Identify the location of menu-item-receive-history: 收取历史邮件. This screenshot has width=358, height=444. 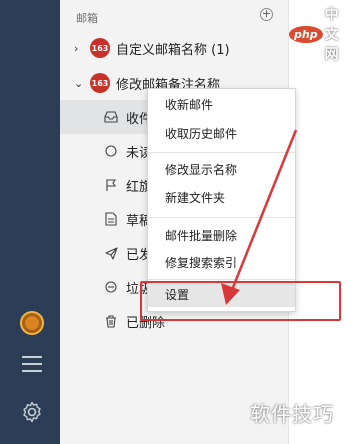
(221, 134).